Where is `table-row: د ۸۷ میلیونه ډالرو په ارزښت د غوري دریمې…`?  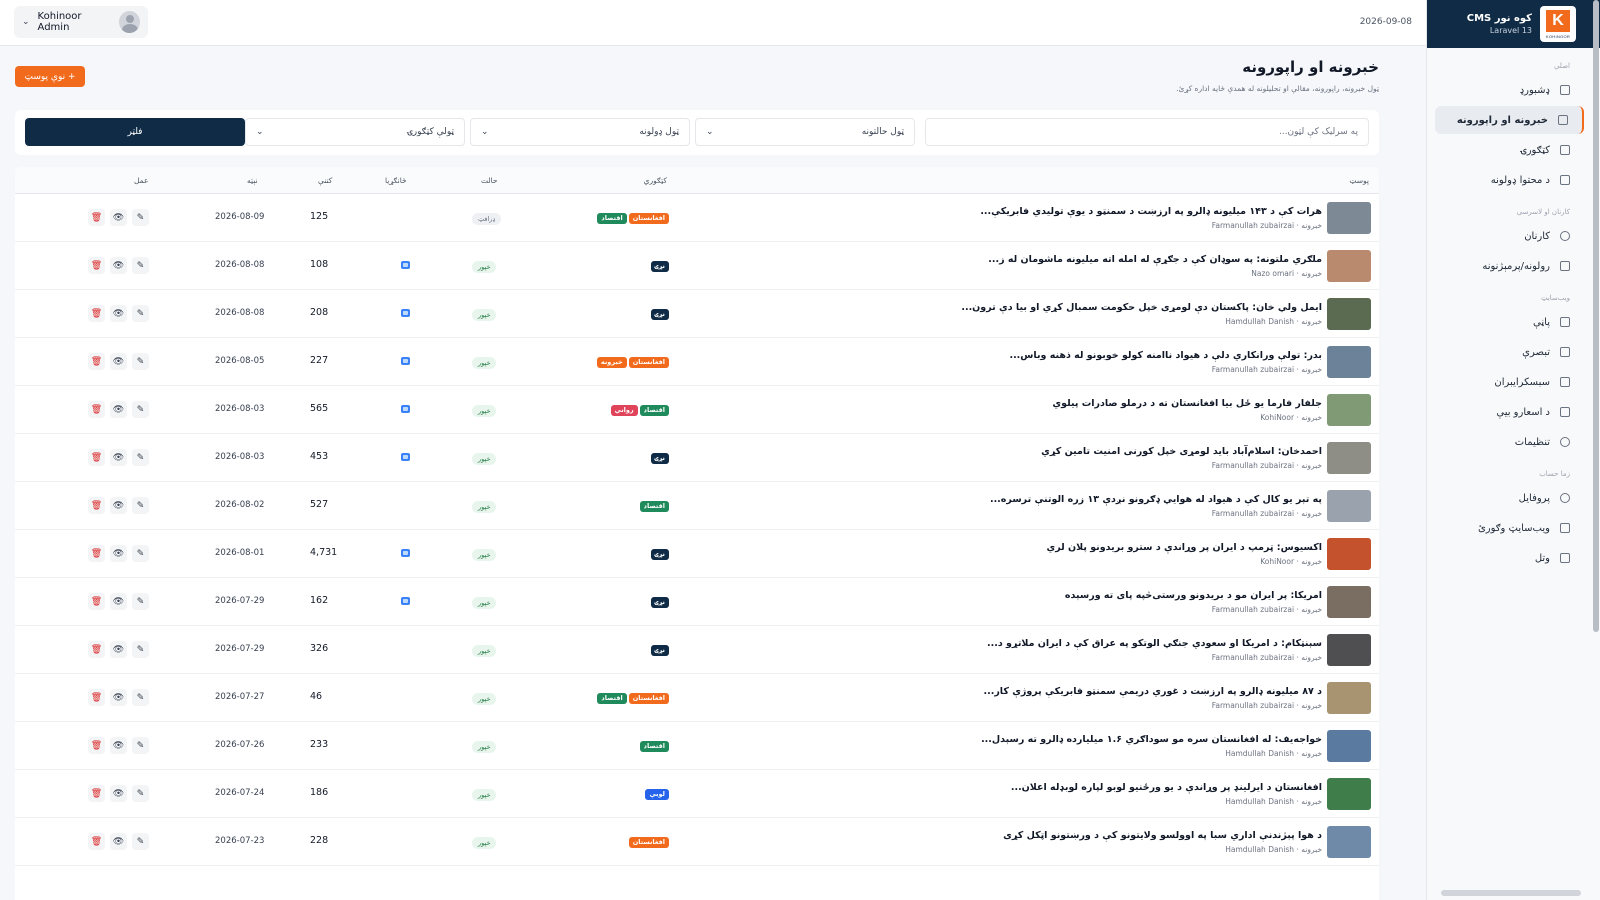 table-row: د ۸۷ میلیونه ډالرو په ارزښت د غوري دریمې… is located at coordinates (697, 698).